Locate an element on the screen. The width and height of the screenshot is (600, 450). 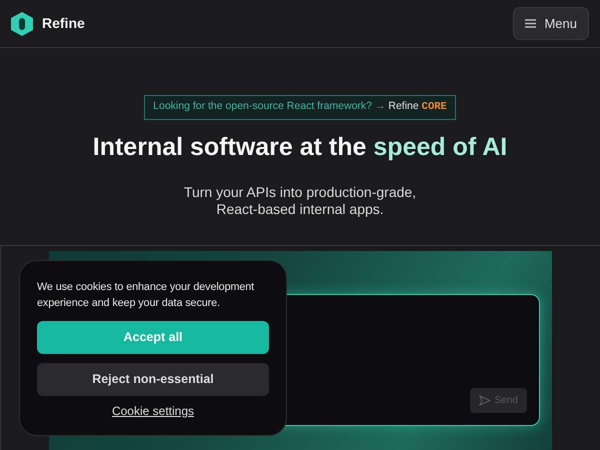
menu-button: Menu is located at coordinates (551, 23).